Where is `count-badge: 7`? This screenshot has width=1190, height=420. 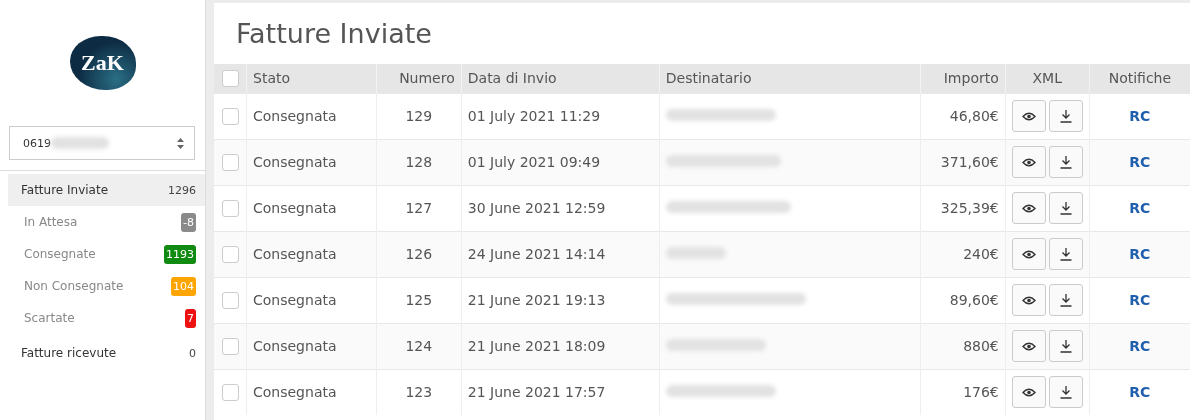 count-badge: 7 is located at coordinates (190, 318).